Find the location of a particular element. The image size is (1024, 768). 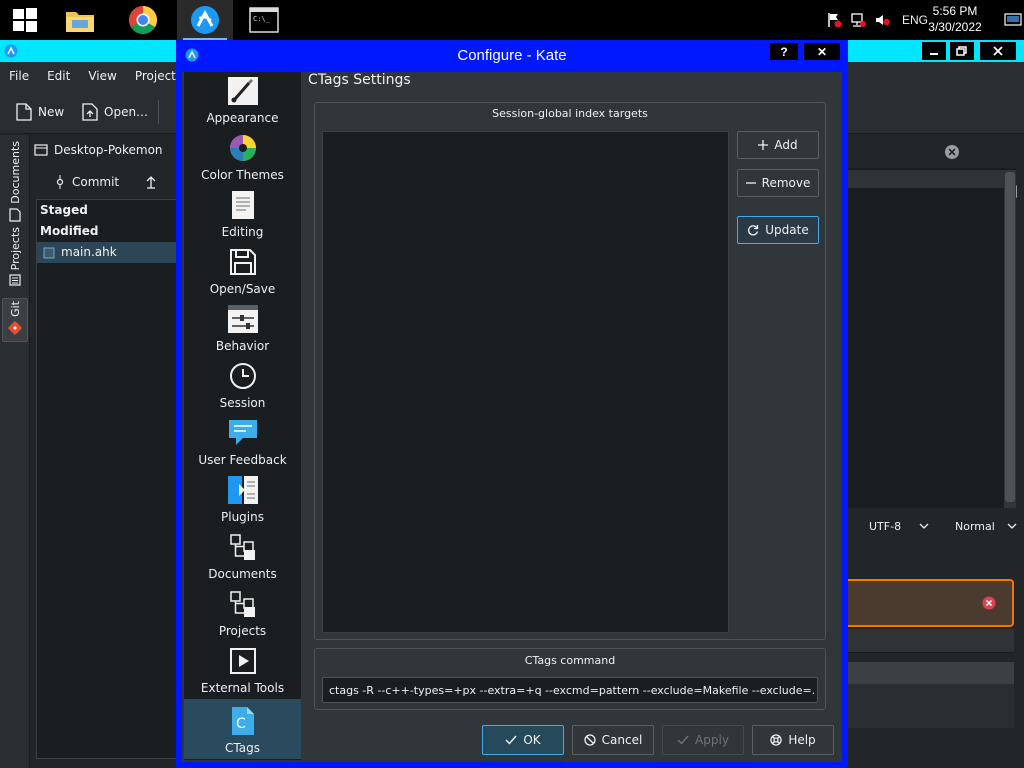

minimize-button is located at coordinates (934, 51).